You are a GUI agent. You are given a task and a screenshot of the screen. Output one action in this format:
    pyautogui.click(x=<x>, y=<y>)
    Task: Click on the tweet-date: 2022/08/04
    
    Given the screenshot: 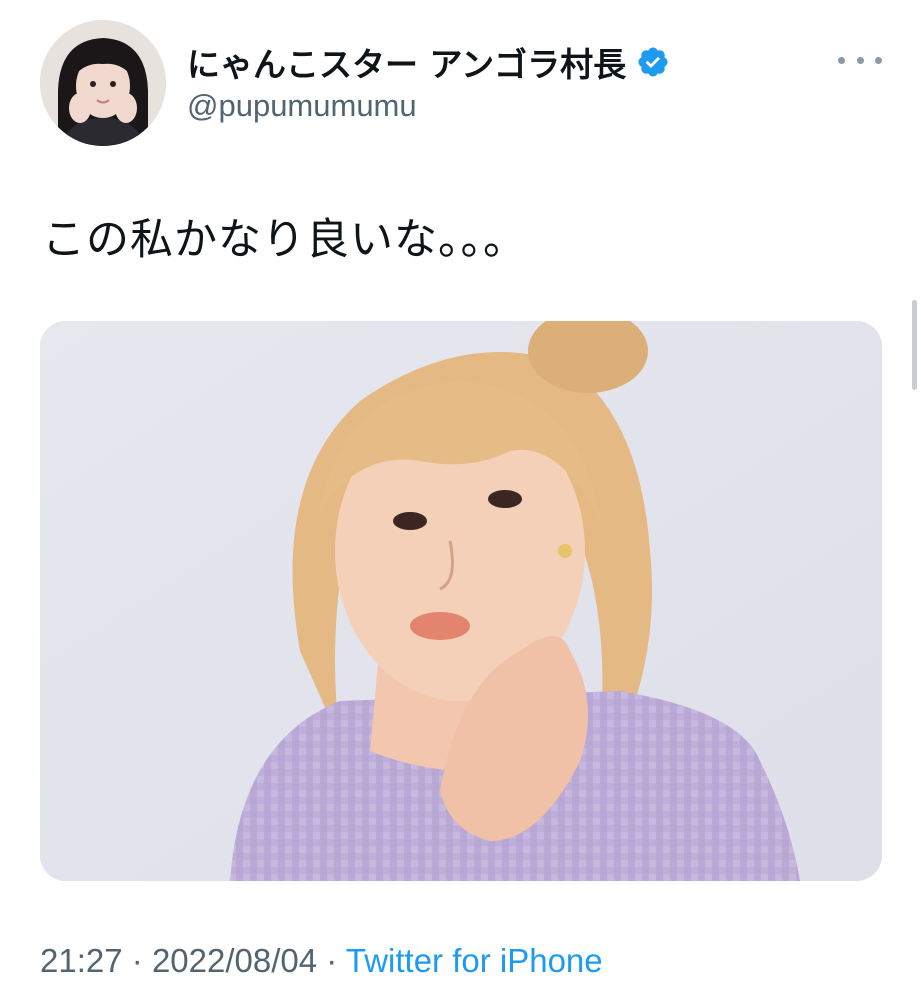 What is the action you would take?
    pyautogui.click(x=234, y=960)
    